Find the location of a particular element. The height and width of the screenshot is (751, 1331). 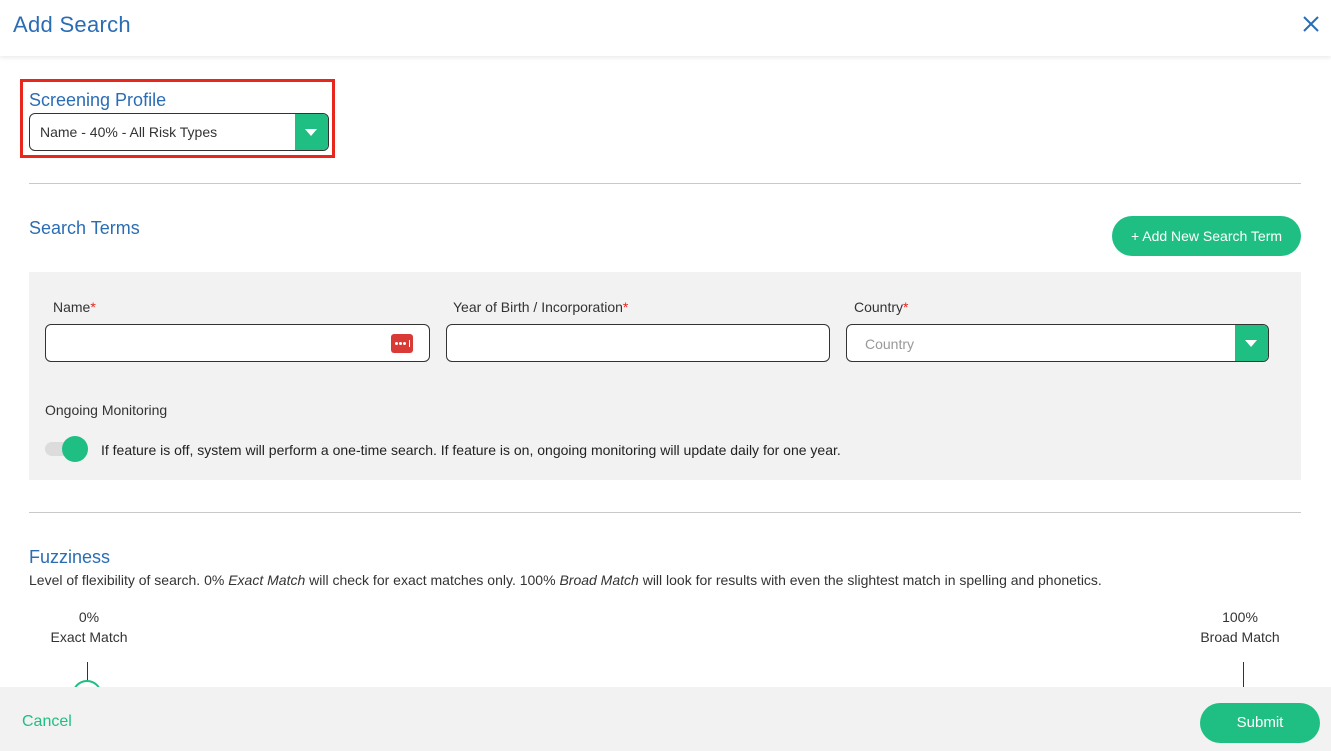

screening-profile-value: Name - 40% - All Risk Types is located at coordinates (129, 132).